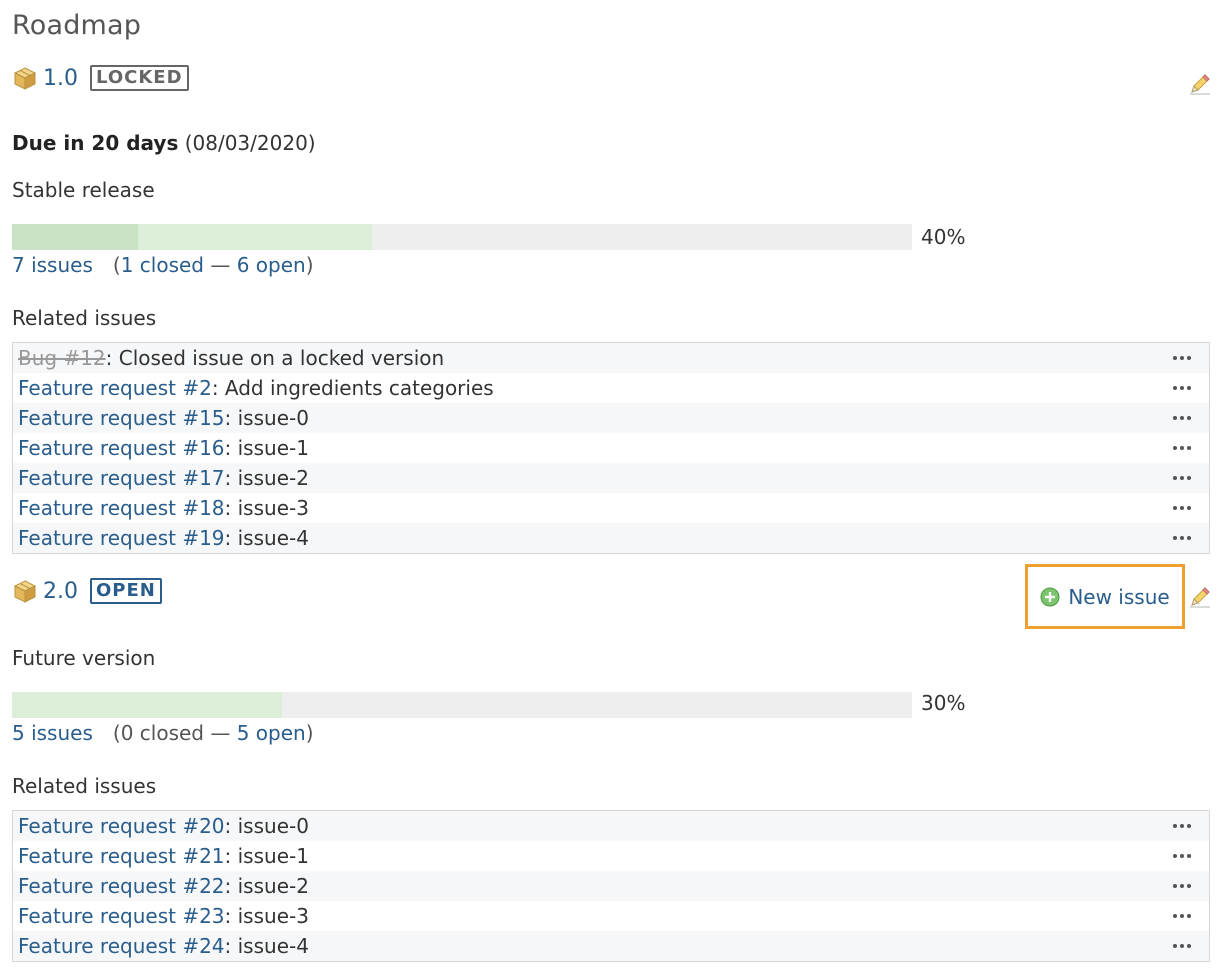 Image resolution: width=1230 pixels, height=978 pixels. Describe the element at coordinates (1119, 596) in the screenshot. I see `new-issue-label: New issue` at that location.